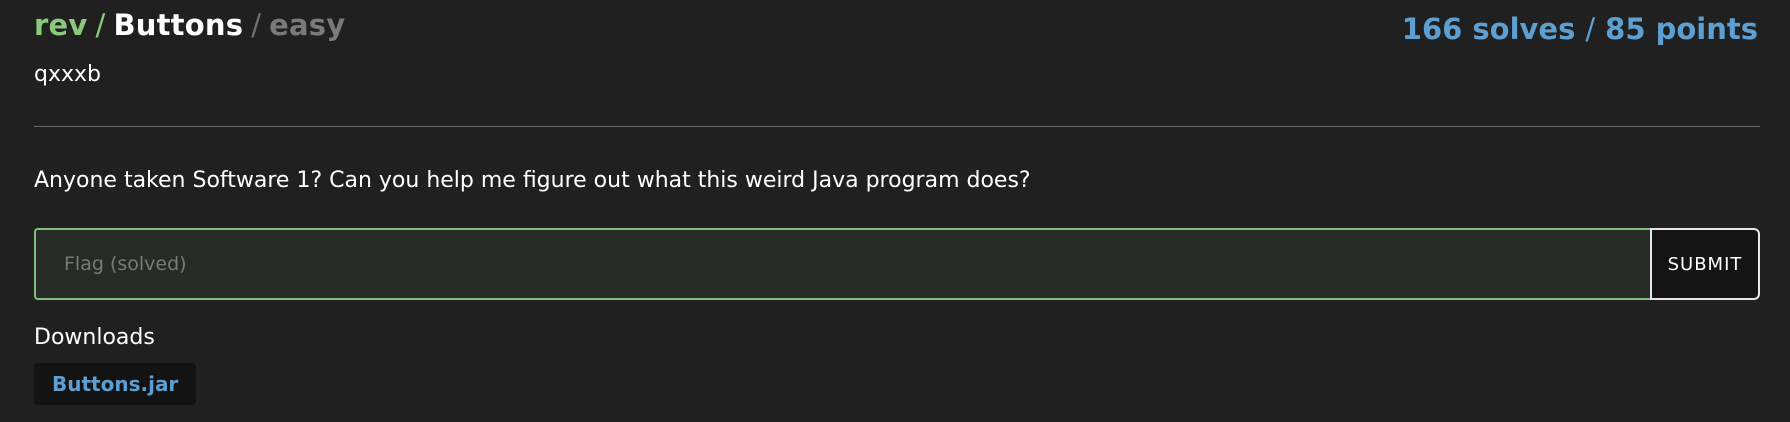 The width and height of the screenshot is (1790, 422). Describe the element at coordinates (61, 25) in the screenshot. I see `challenge-category: rev` at that location.